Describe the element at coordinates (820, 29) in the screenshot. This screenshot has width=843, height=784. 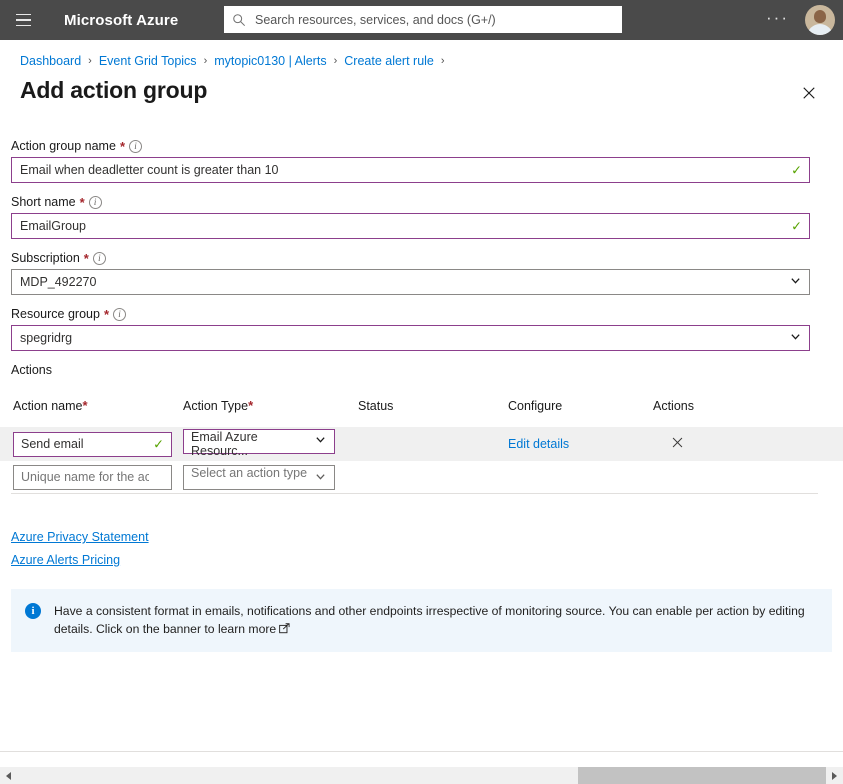
I see `avatar-body` at that location.